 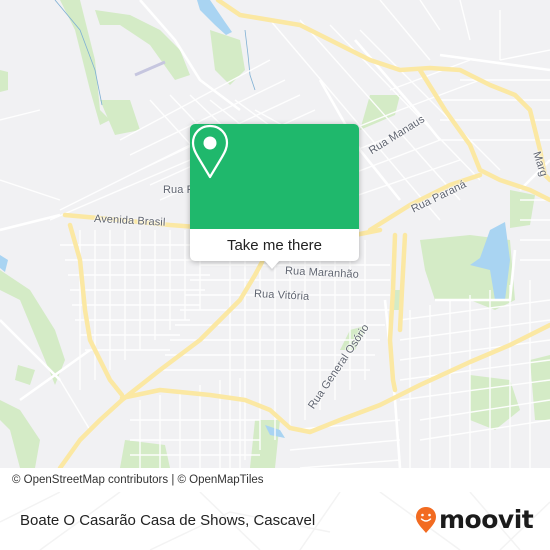 What do you see at coordinates (4, 263) in the screenshot?
I see `water-area` at bounding box center [4, 263].